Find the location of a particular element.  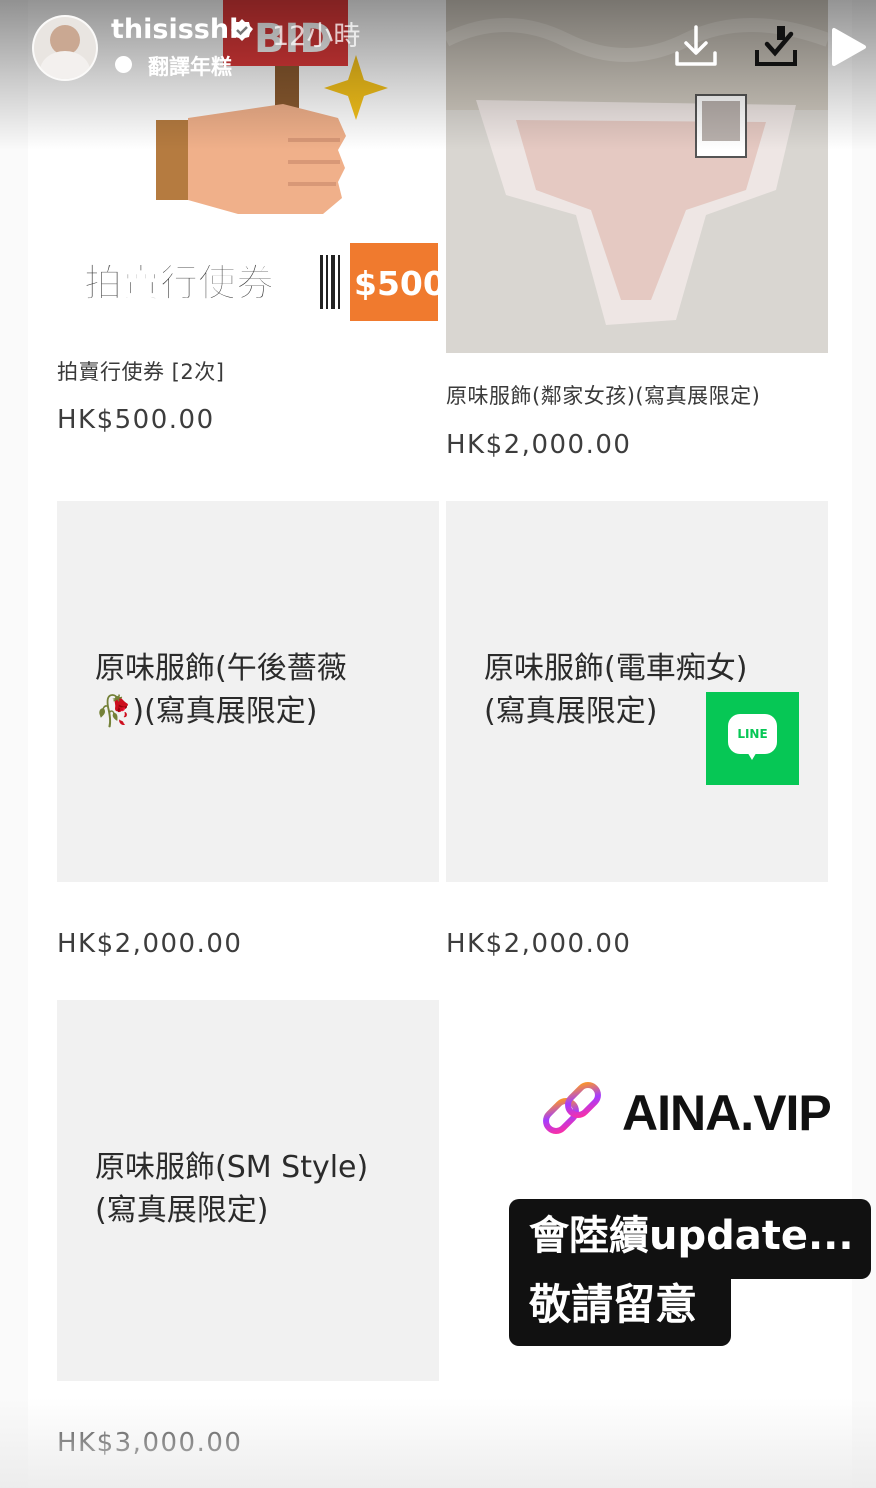

story-username: thisisshl is located at coordinates (174, 29).